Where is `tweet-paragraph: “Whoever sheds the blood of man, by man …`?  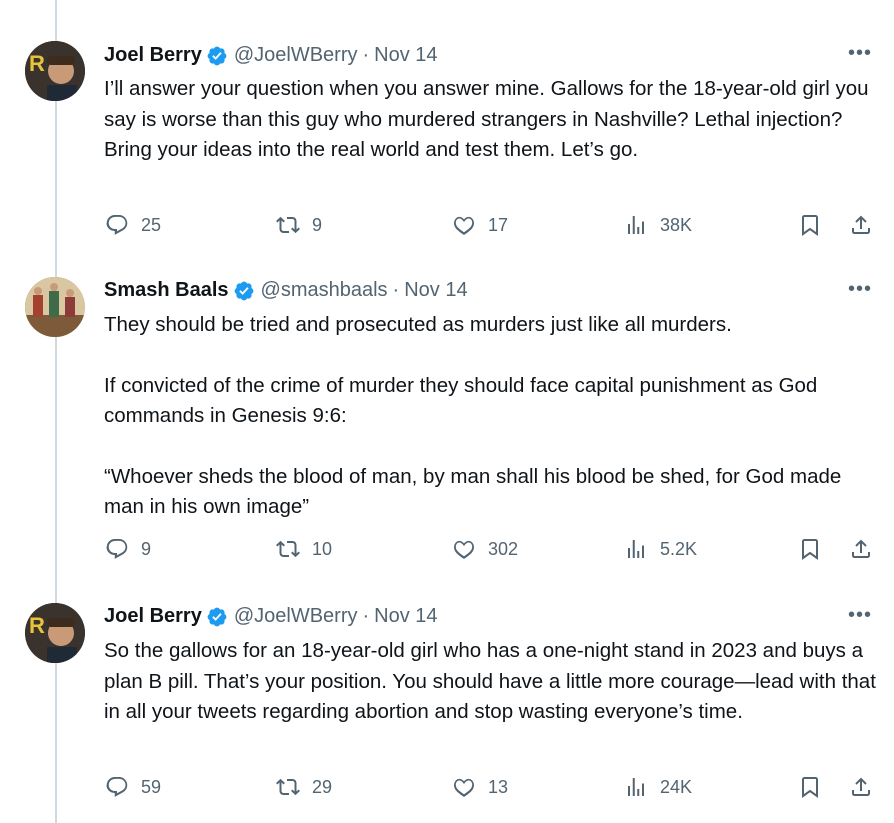 tweet-paragraph: “Whoever sheds the blood of man, by man … is located at coordinates (473, 491).